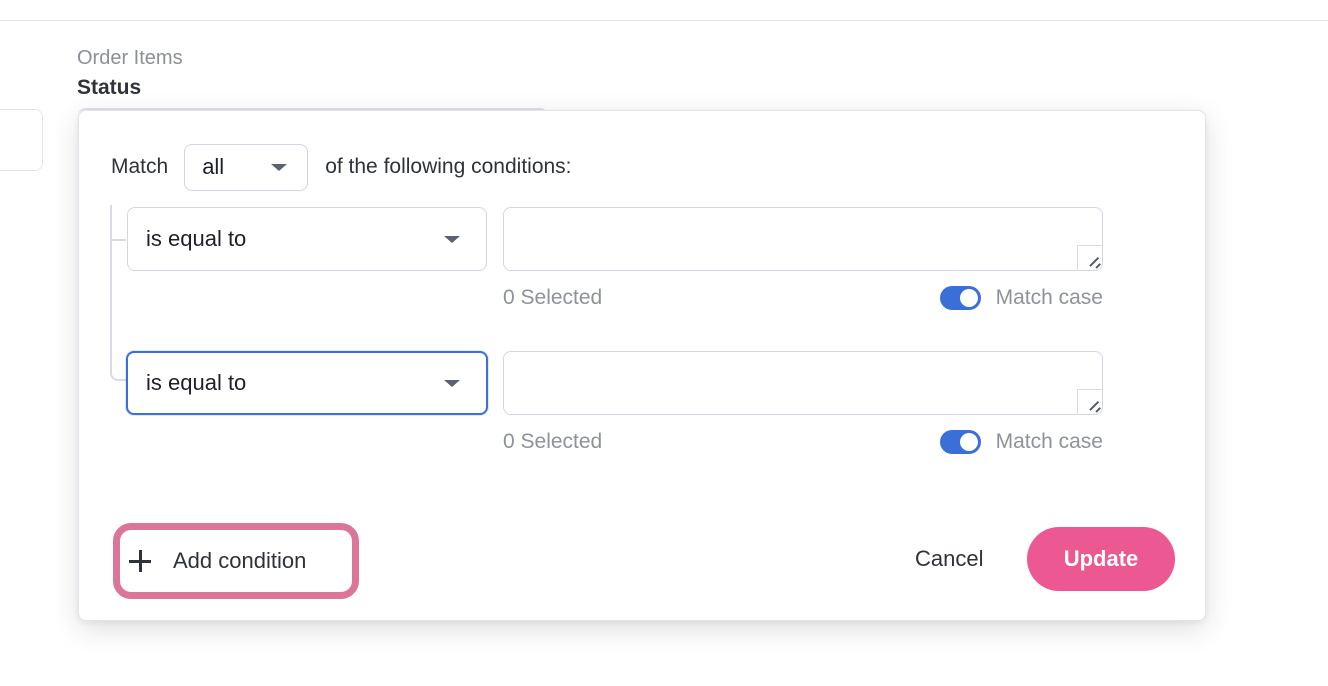 The height and width of the screenshot is (686, 1328). I want to click on add-condition-button: Add condition, so click(236, 561).